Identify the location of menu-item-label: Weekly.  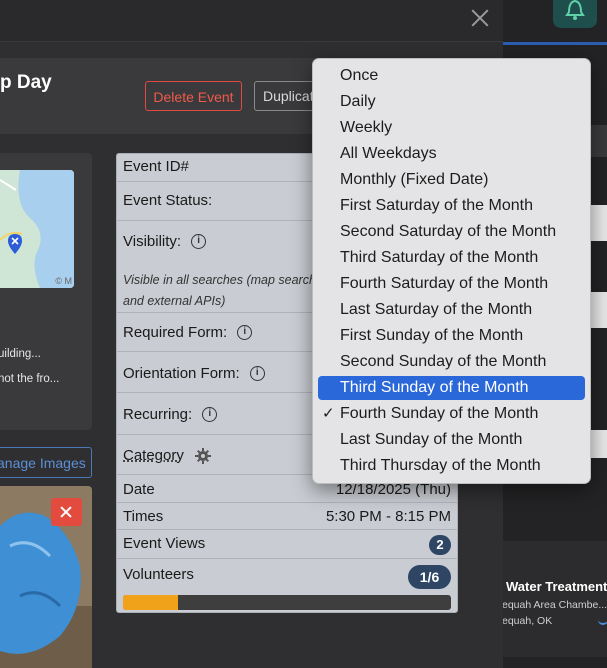
(366, 127).